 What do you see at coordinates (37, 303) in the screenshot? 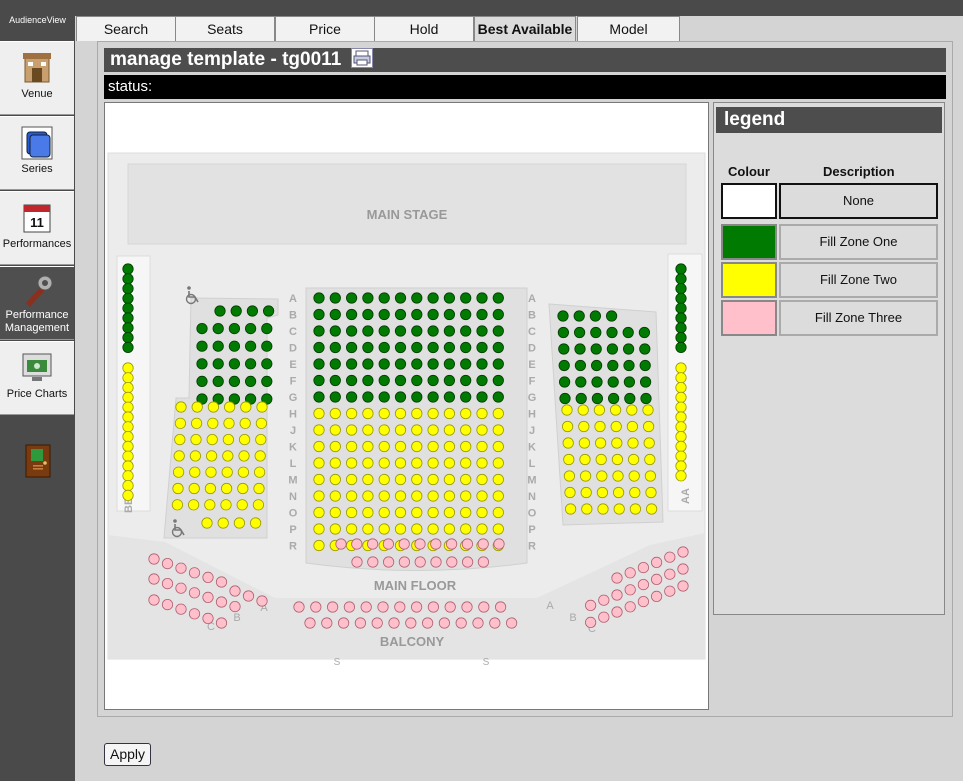
I see `sidebar-item-performance-management: Performance Management` at bounding box center [37, 303].